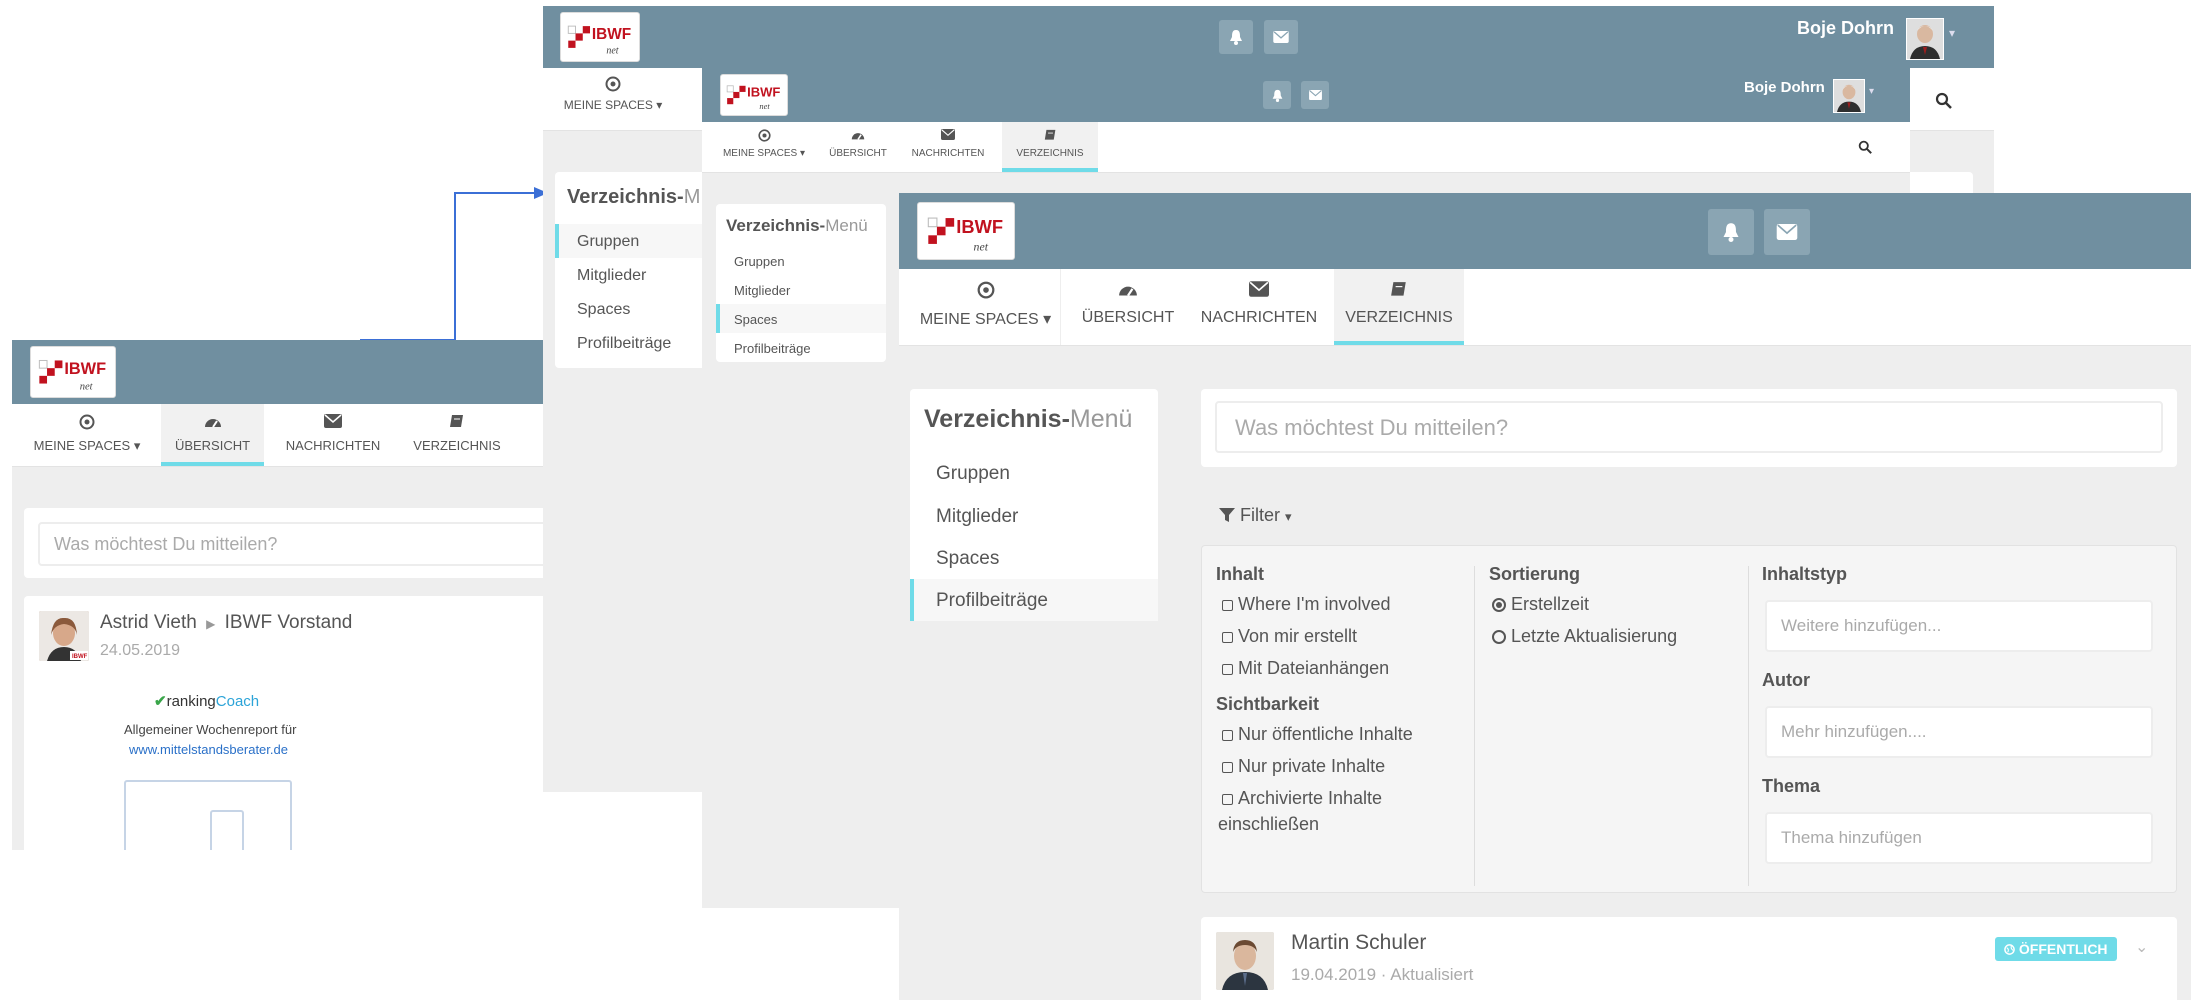 The image size is (2191, 1000). Describe the element at coordinates (87, 422) in the screenshot. I see `target-icon` at that location.